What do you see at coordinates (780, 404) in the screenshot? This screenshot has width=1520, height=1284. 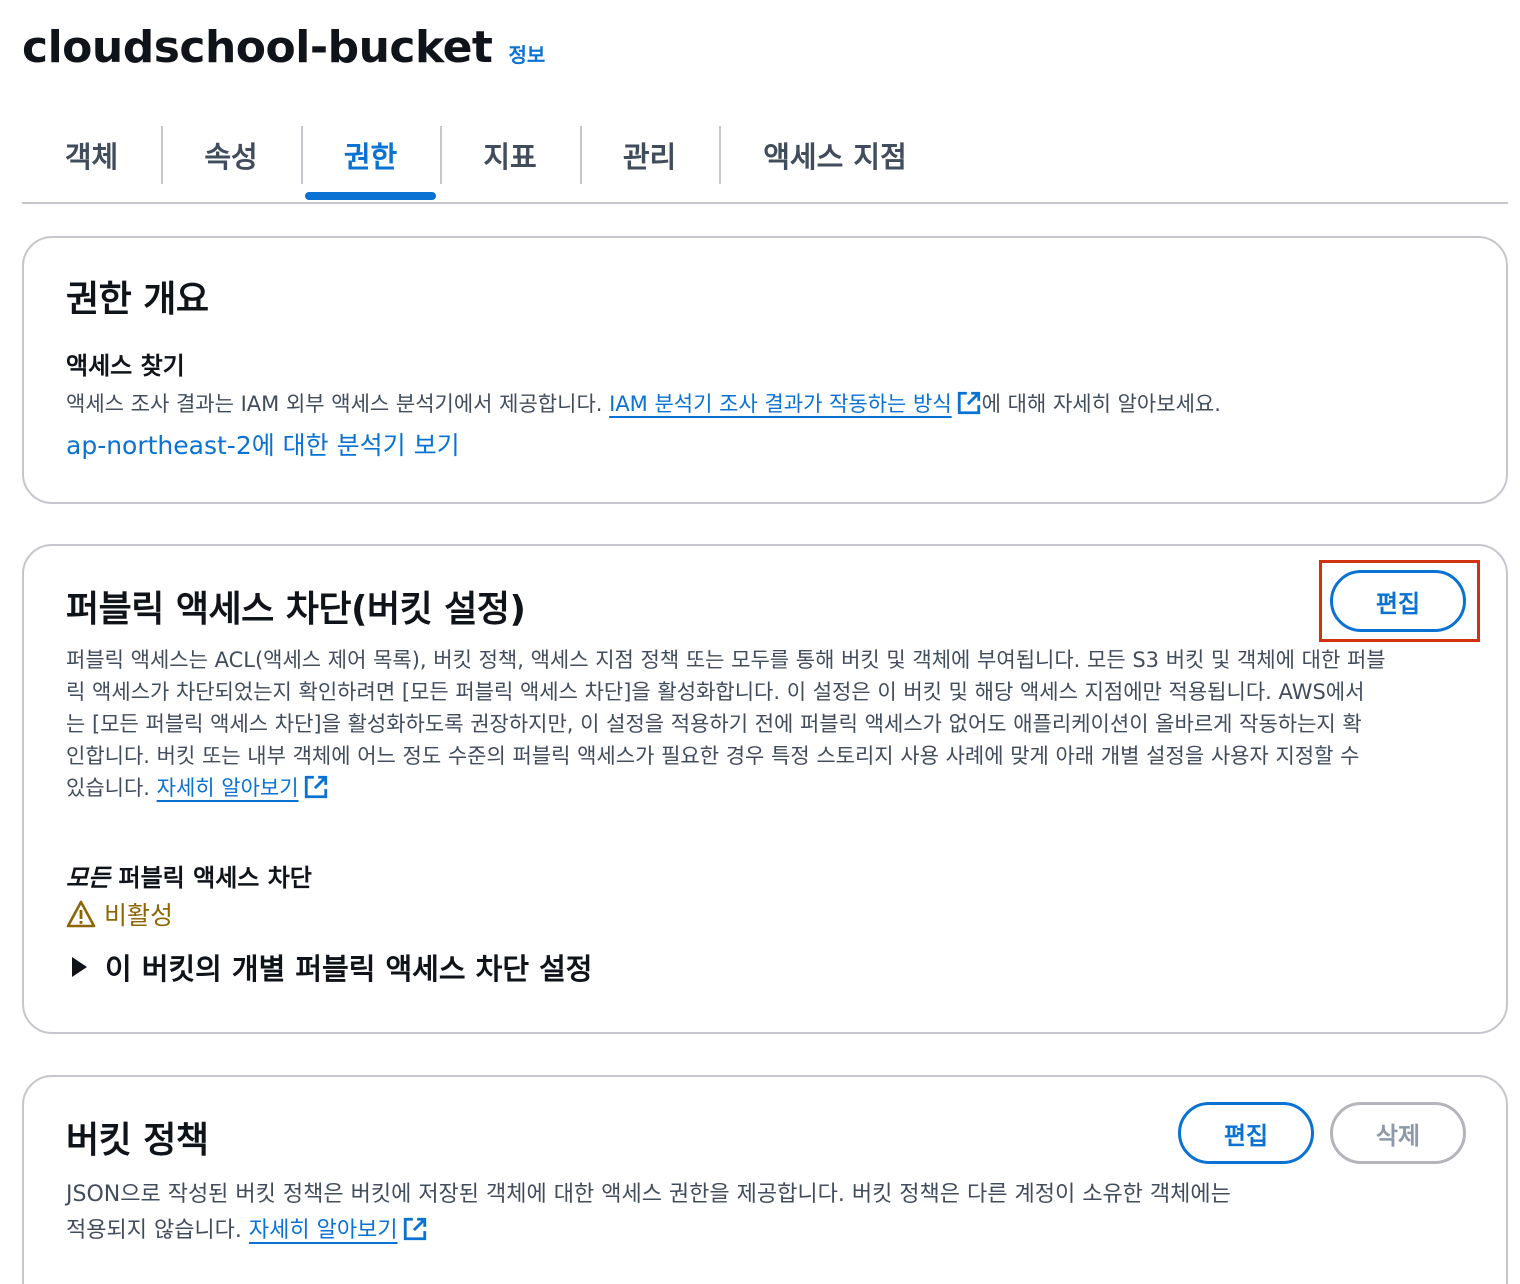 I see `iam-analyzer-link: IAM 분석기 조사 결과가 작동하는 방식` at bounding box center [780, 404].